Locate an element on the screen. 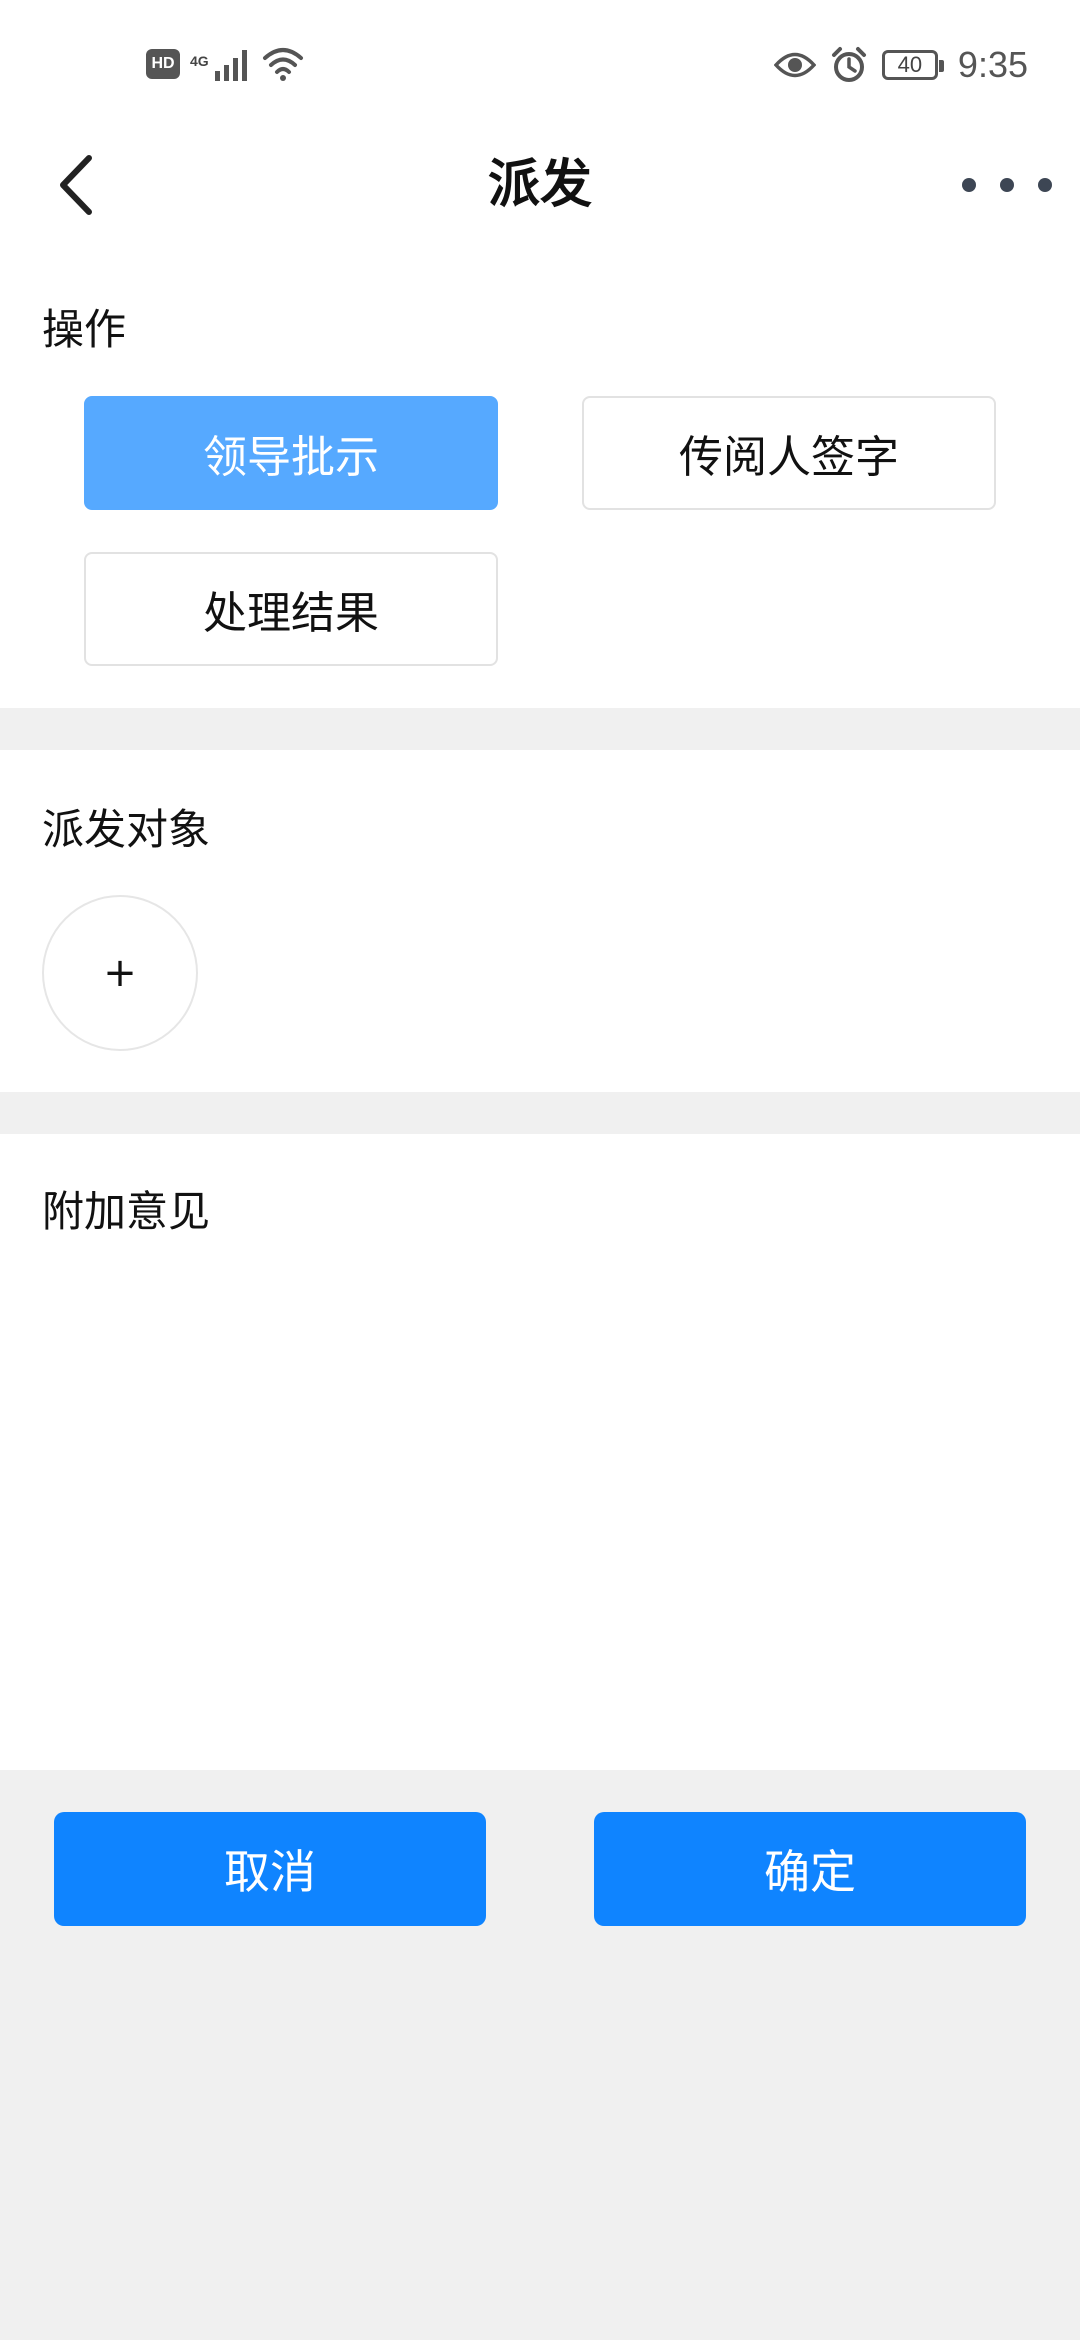  status-left: HD 4G is located at coordinates (225, 64).